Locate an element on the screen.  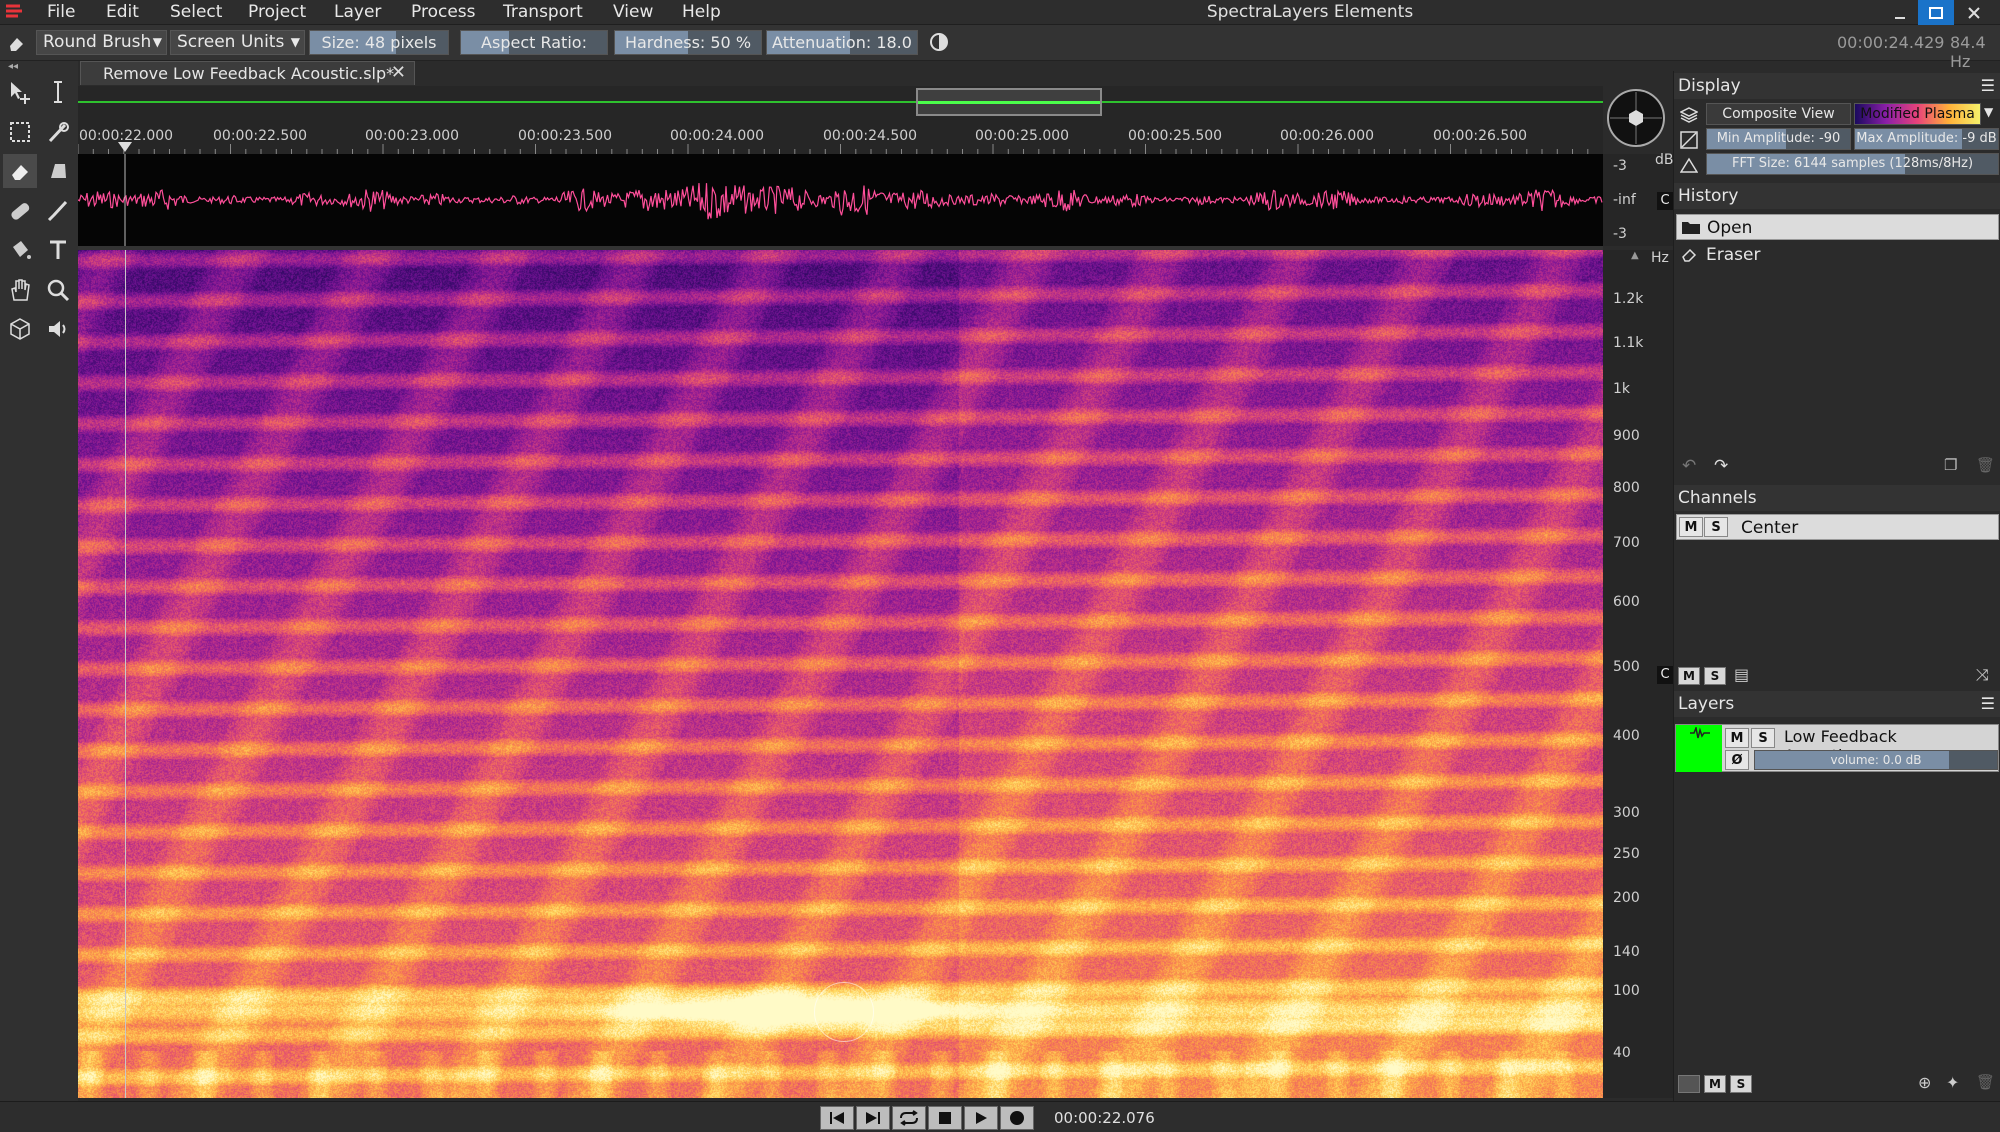
channels-mute-all-button: M is located at coordinates (1689, 676).